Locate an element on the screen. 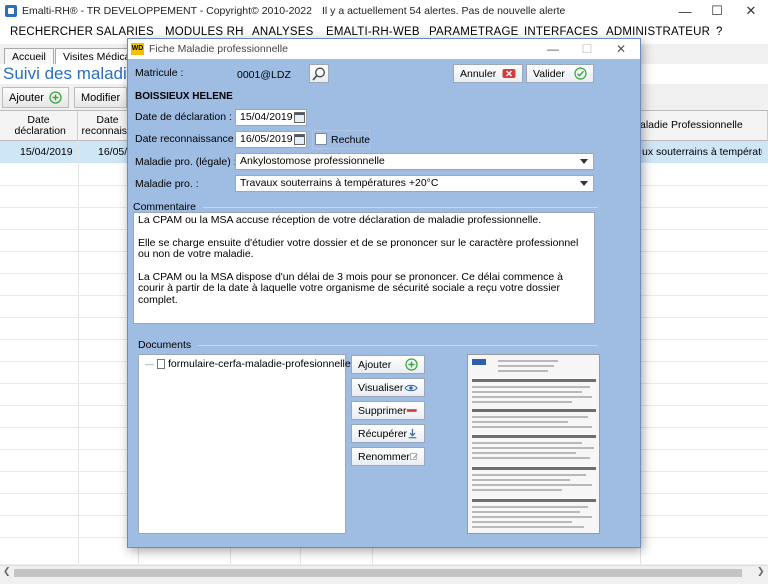 This screenshot has width=768, height=584. column-header-maladie-professionnelle: aladie Professionnelle is located at coordinates (704, 126).